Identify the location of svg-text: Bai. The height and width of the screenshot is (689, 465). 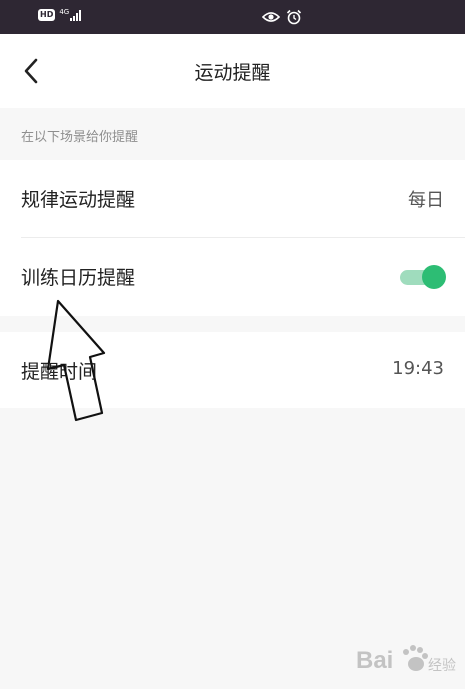
(374, 660).